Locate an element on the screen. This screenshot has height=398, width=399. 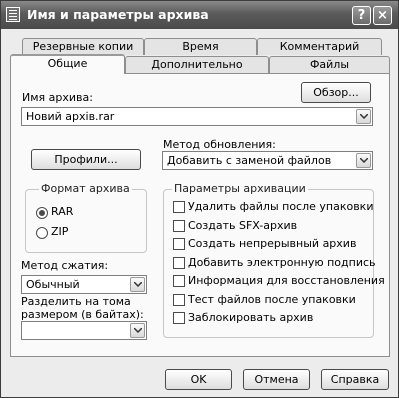
compression-dropdown-button is located at coordinates (137, 284).